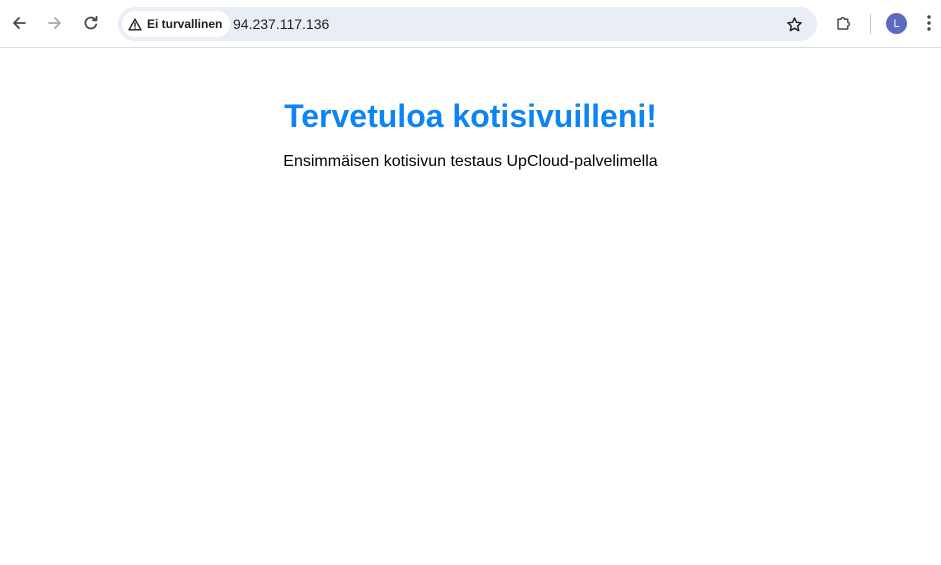 The width and height of the screenshot is (941, 565). I want to click on bookmark-button, so click(794, 24).